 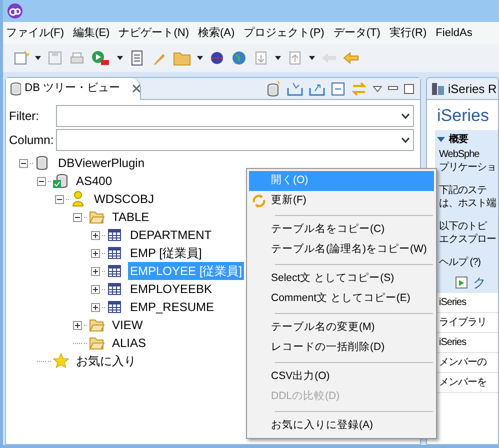 What do you see at coordinates (460, 262) in the screenshot?
I see `help-text: ヘルプ (?)` at bounding box center [460, 262].